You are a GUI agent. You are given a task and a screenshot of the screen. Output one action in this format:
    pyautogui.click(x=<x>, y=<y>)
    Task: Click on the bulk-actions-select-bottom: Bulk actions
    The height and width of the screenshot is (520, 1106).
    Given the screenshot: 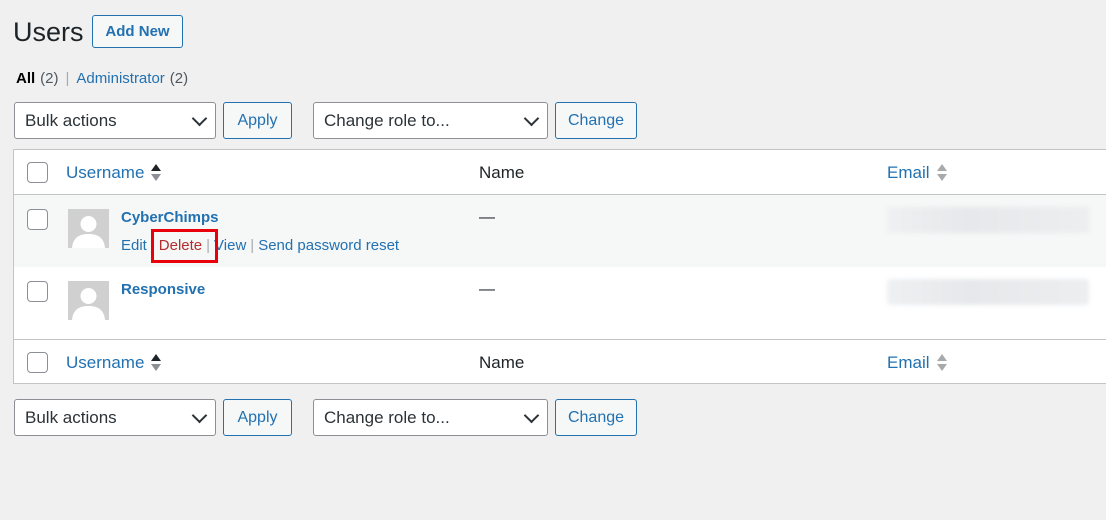 What is the action you would take?
    pyautogui.click(x=115, y=417)
    